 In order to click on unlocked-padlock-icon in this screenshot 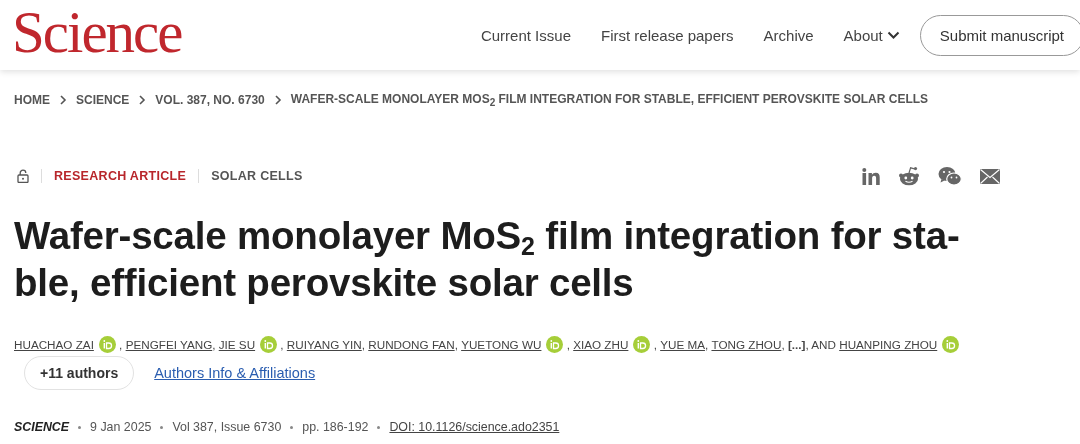, I will do `click(23, 176)`.